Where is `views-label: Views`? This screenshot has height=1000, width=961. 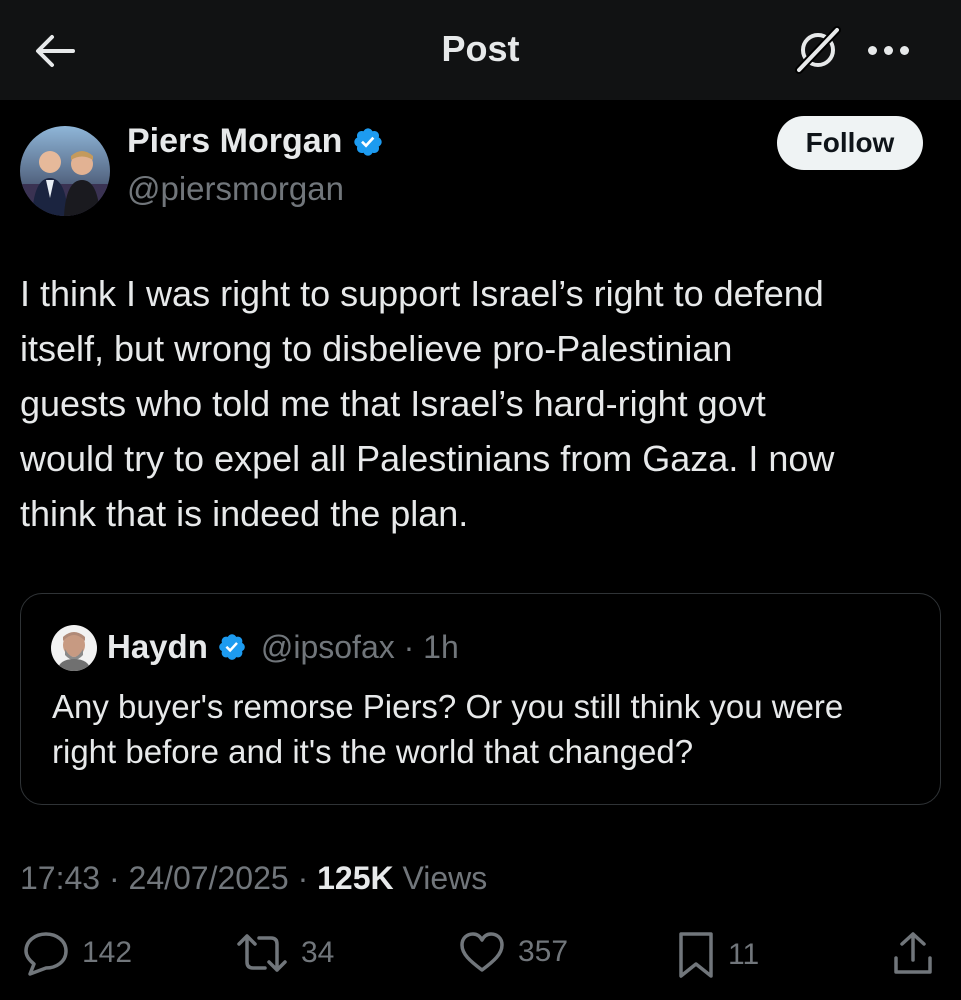 views-label: Views is located at coordinates (440, 878).